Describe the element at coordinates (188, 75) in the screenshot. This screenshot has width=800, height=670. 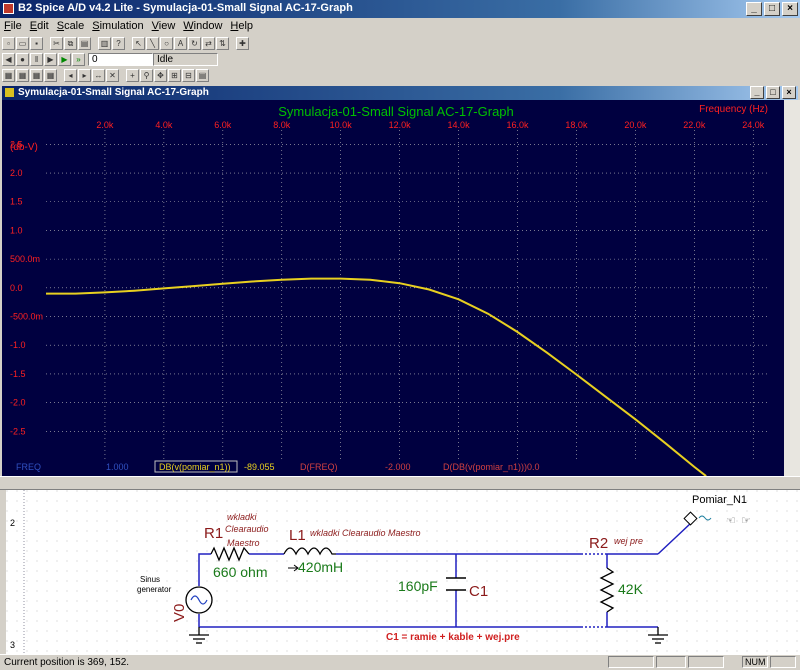
I see `grid-icon: ⊟` at that location.